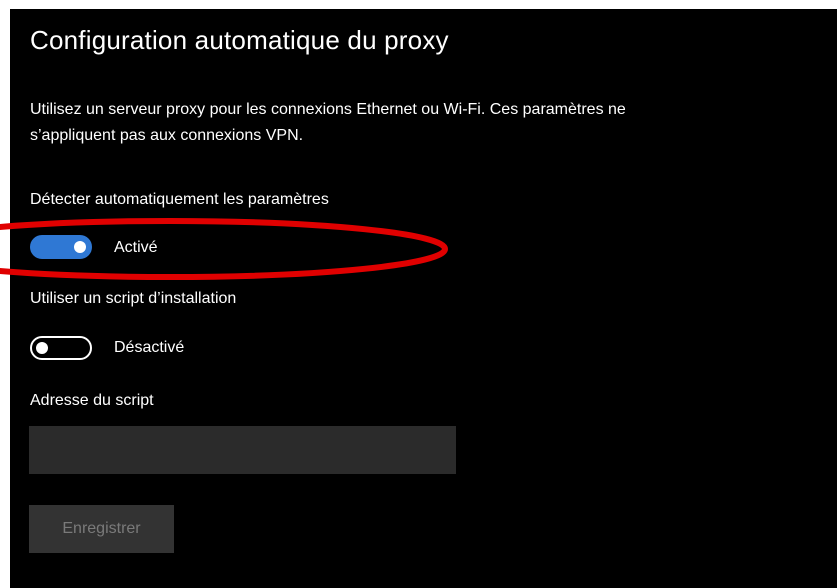  Describe the element at coordinates (242, 450) in the screenshot. I see `script-address-input` at that location.